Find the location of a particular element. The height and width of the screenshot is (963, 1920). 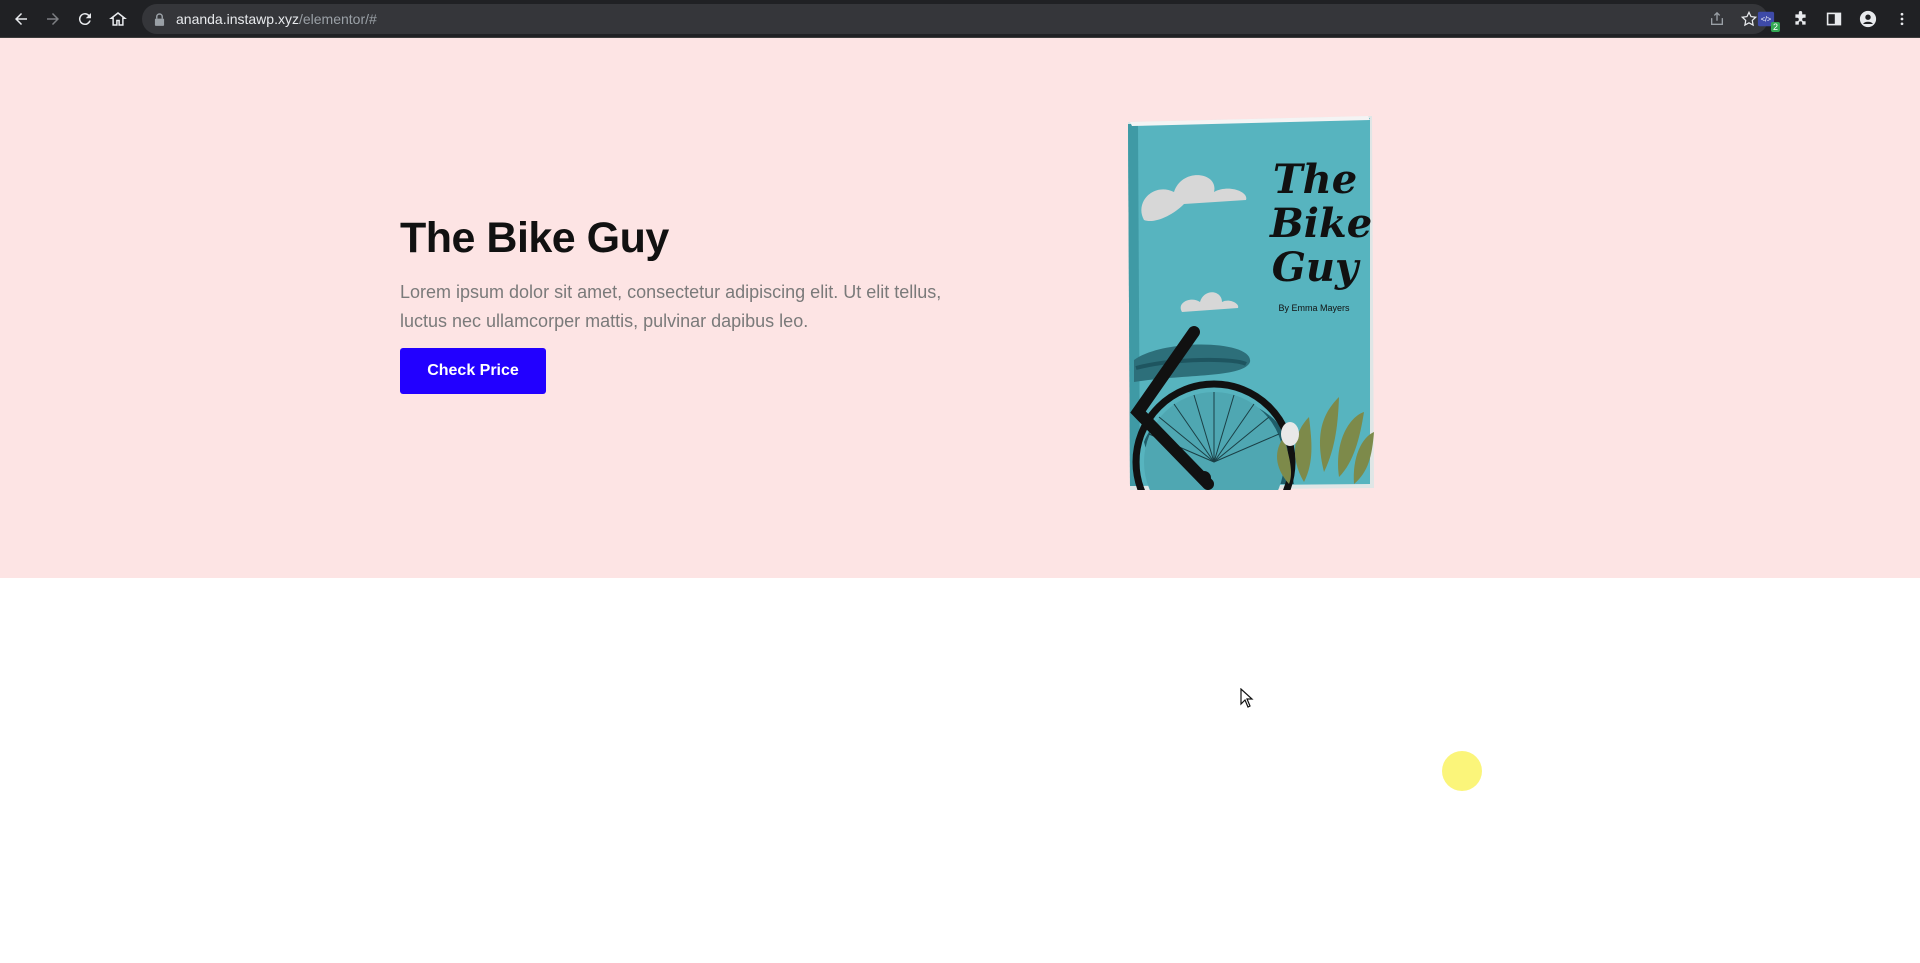

lock-icon is located at coordinates (160, 19).